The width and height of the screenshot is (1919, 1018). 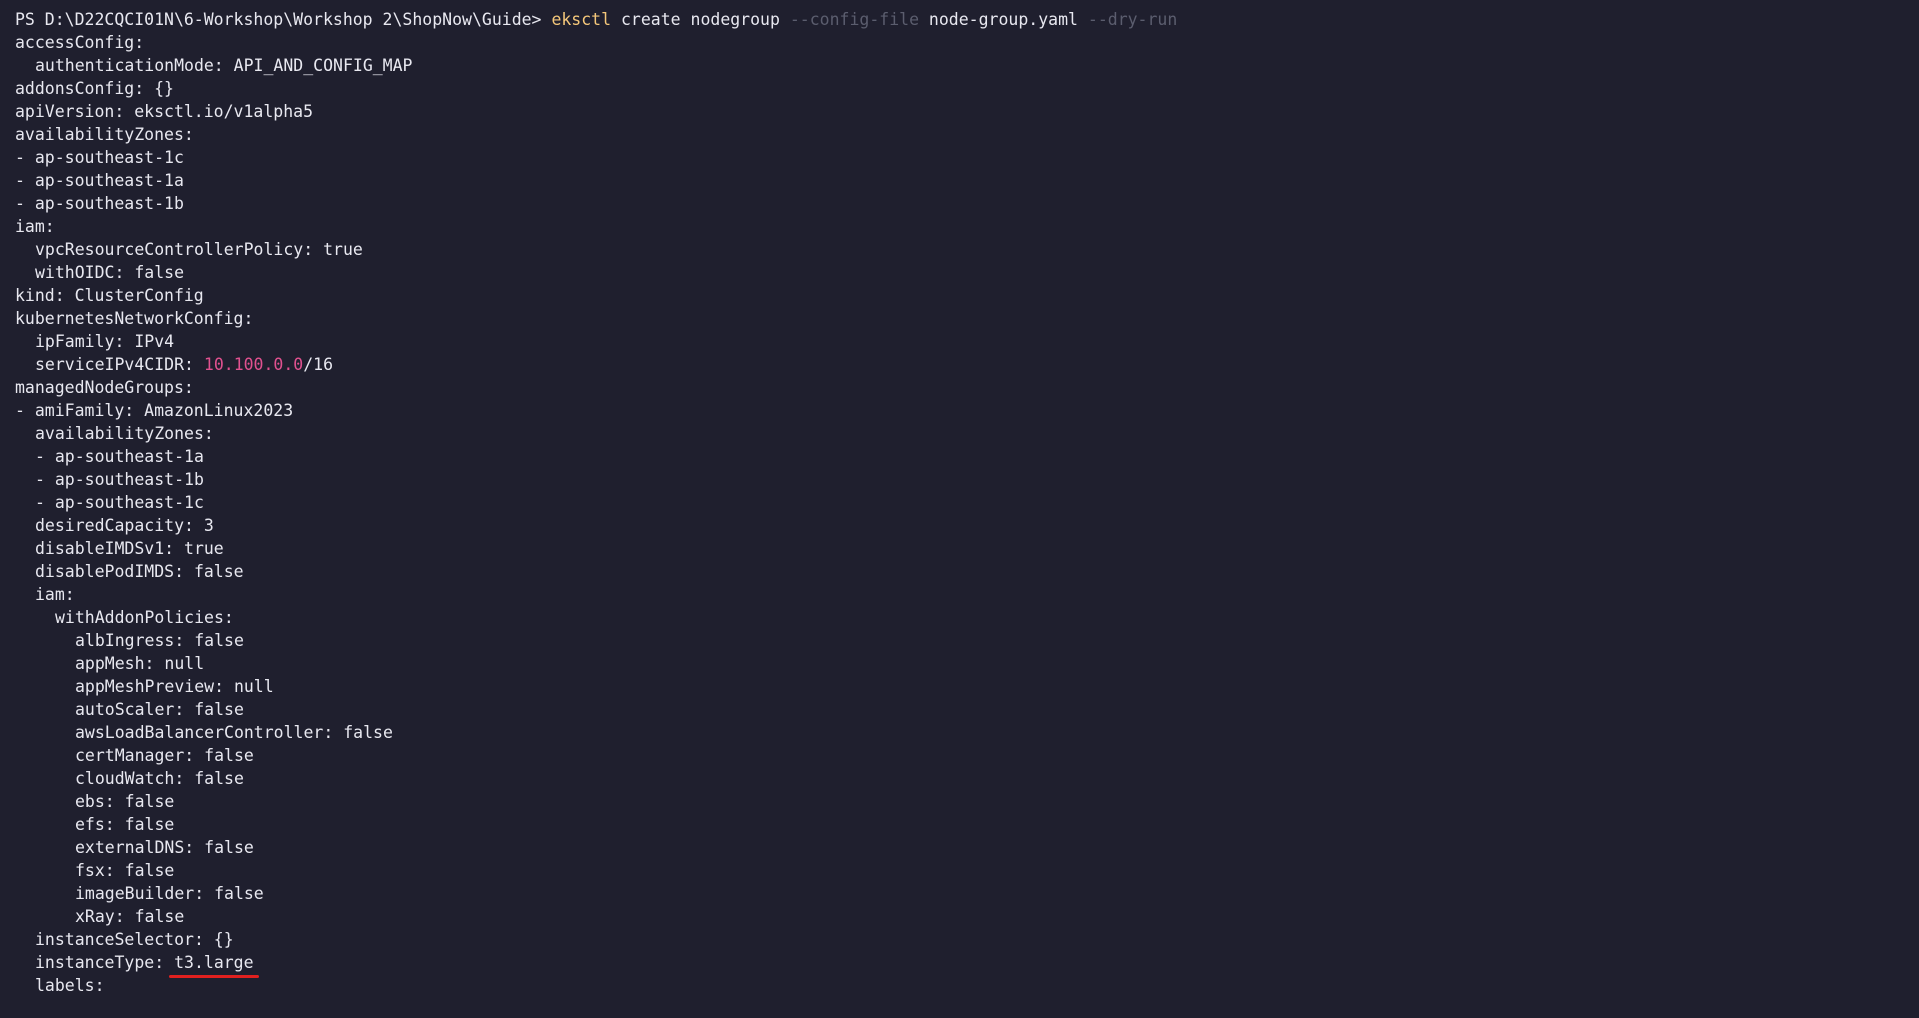 I want to click on output-line: kubernetesNetworkConfig:, so click(x=134, y=318).